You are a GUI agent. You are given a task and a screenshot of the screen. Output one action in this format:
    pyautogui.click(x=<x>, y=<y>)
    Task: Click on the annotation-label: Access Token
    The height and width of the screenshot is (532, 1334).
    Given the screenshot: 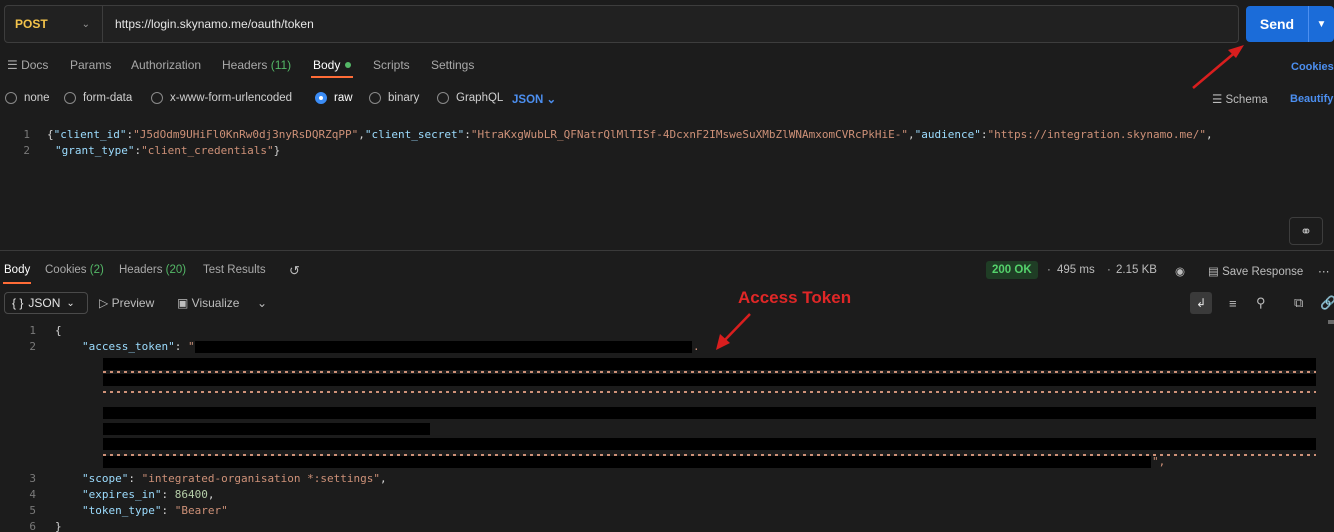 What is the action you would take?
    pyautogui.click(x=795, y=297)
    